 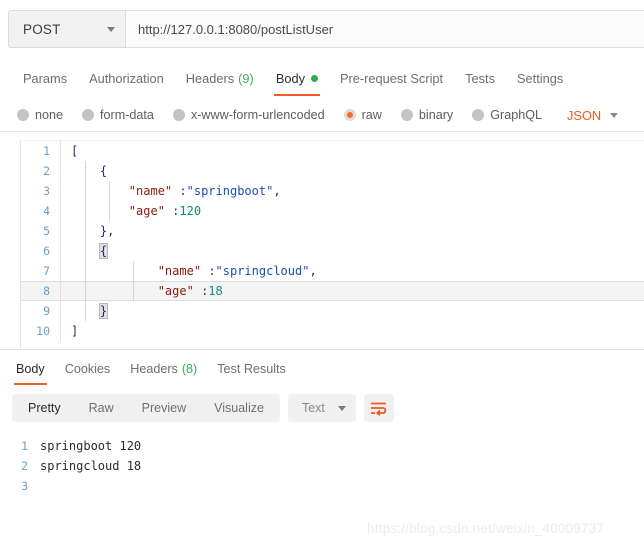 I want to click on editor-line: 3 "name" :"springboot",, so click(x=332, y=191).